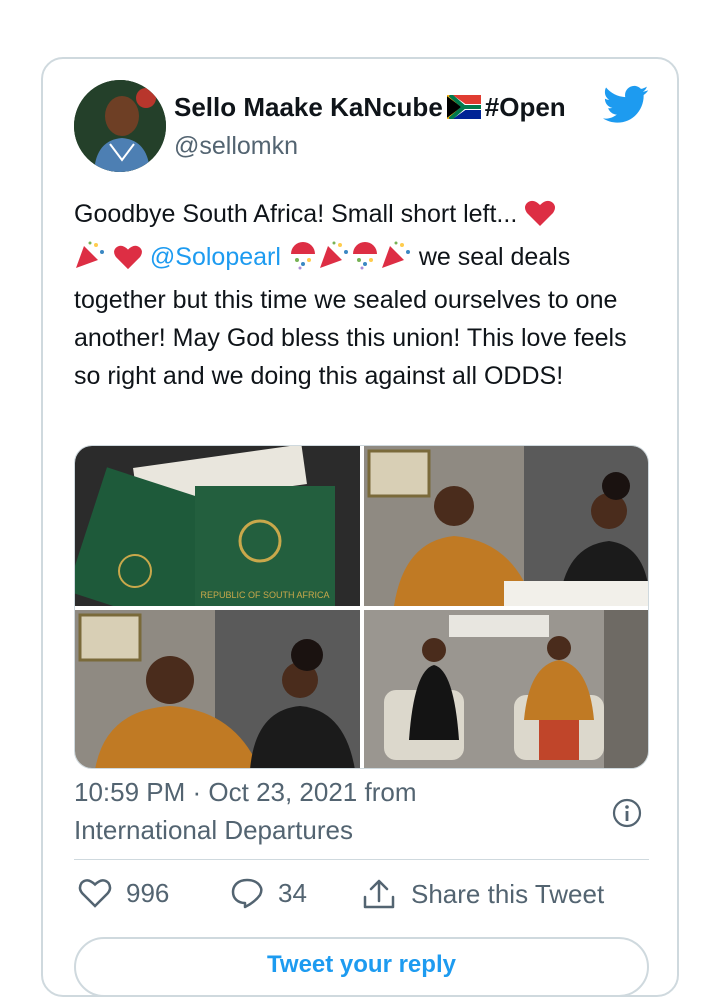  Describe the element at coordinates (215, 257) in the screenshot. I see `mention-link: @Solopearl` at that location.